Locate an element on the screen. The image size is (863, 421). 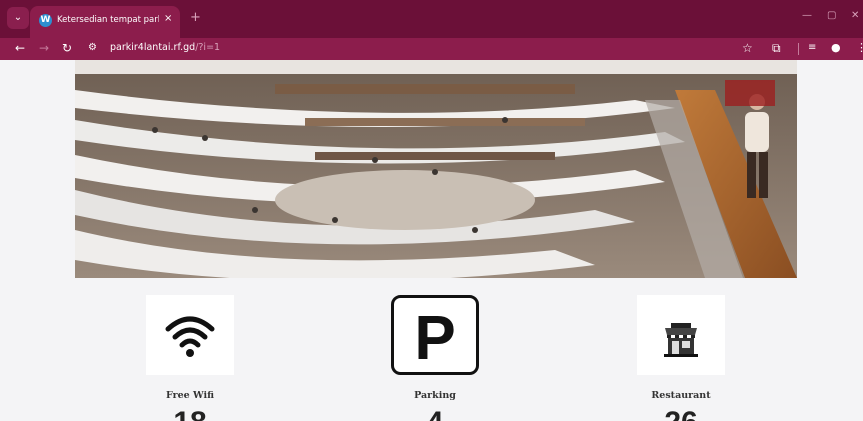
address-bar: parkir4lantai.rf.gd/?i=1 is located at coordinates (165, 47).